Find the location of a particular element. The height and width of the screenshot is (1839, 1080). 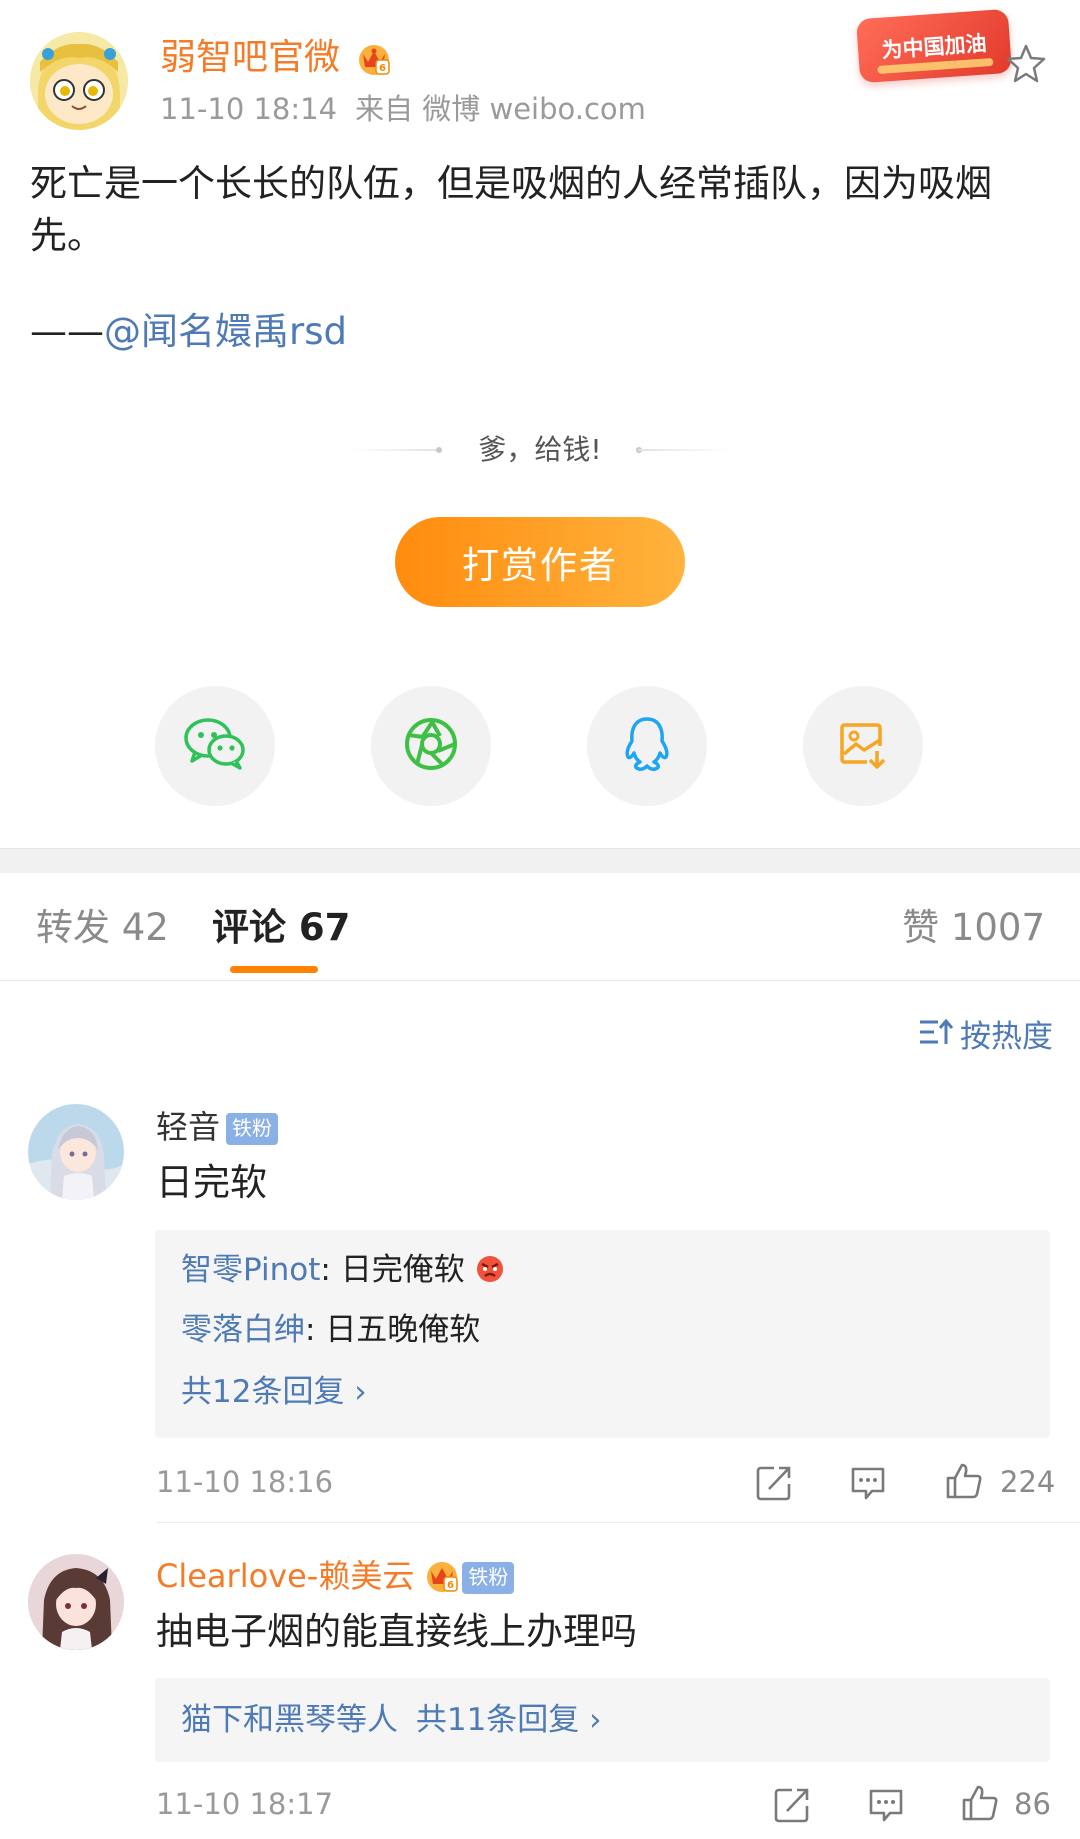

reward-divider-right is located at coordinates (684, 450).